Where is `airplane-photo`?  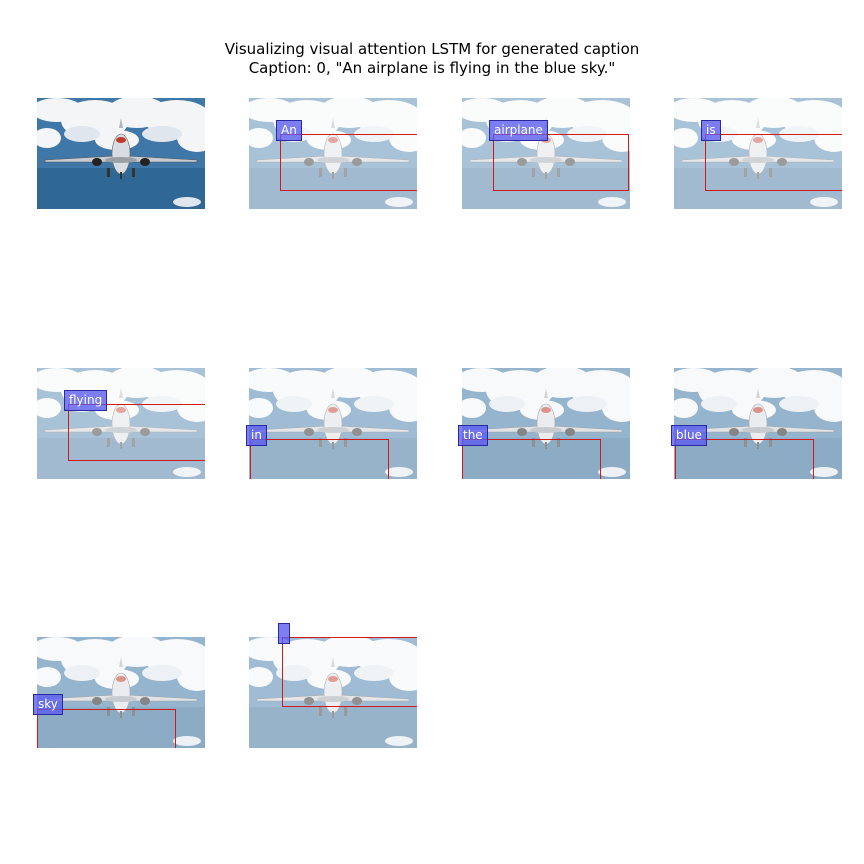
airplane-photo is located at coordinates (121, 153).